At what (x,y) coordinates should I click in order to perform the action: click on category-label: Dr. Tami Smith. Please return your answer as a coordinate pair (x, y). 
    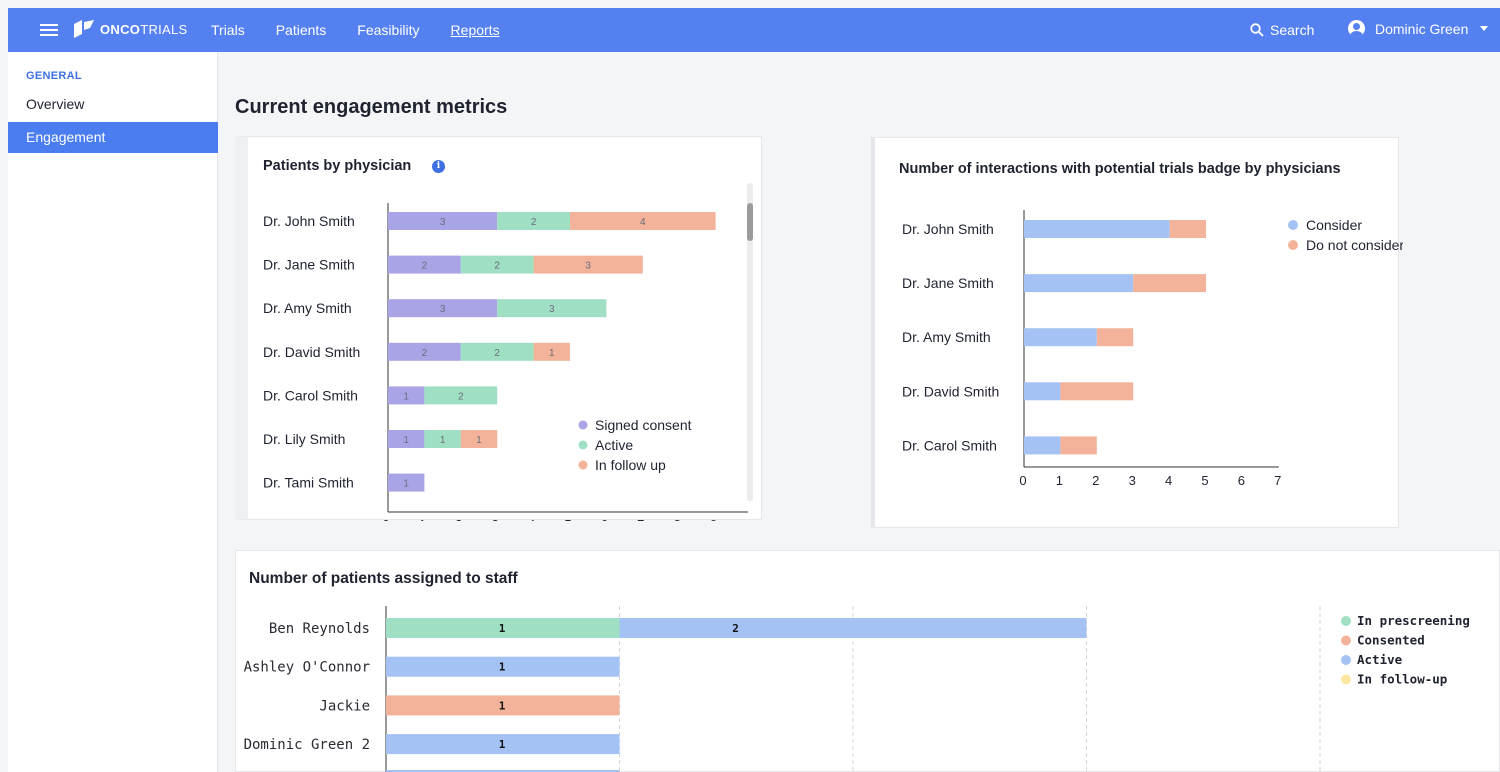
    Looking at the image, I should click on (308, 483).